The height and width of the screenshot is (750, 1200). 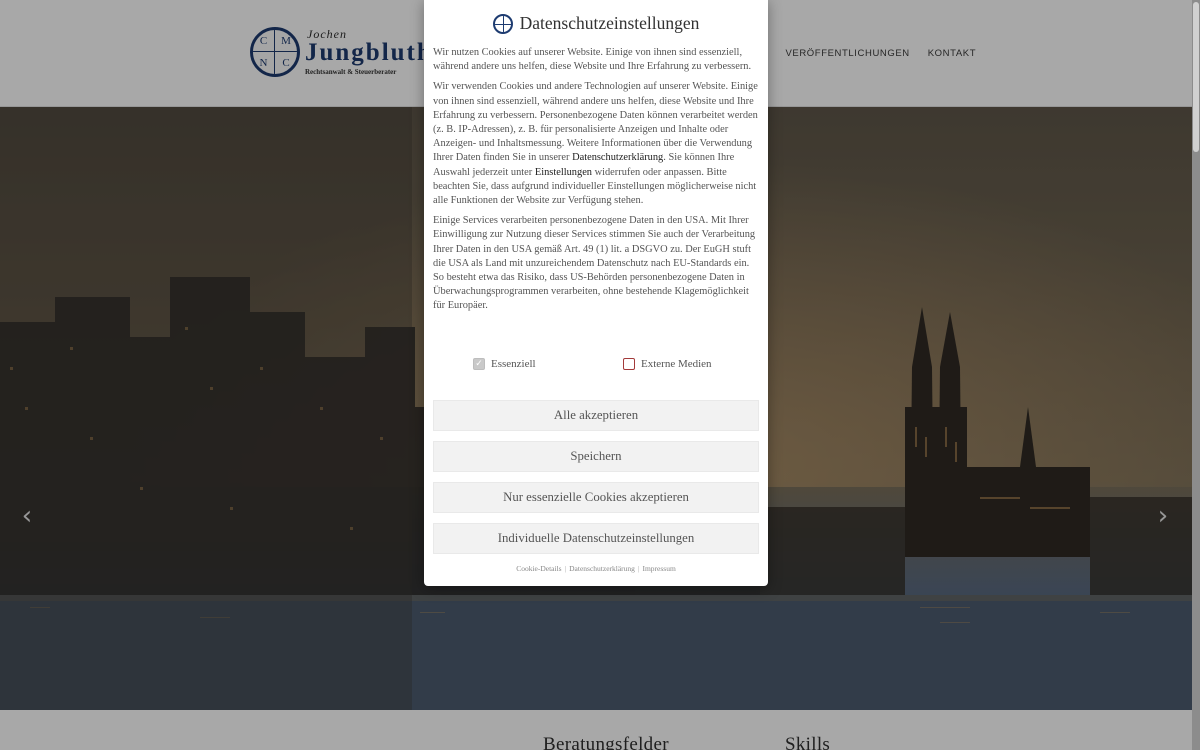 What do you see at coordinates (602, 568) in the screenshot?
I see `privacy-policy-footer-link: Datenschutzerklärung` at bounding box center [602, 568].